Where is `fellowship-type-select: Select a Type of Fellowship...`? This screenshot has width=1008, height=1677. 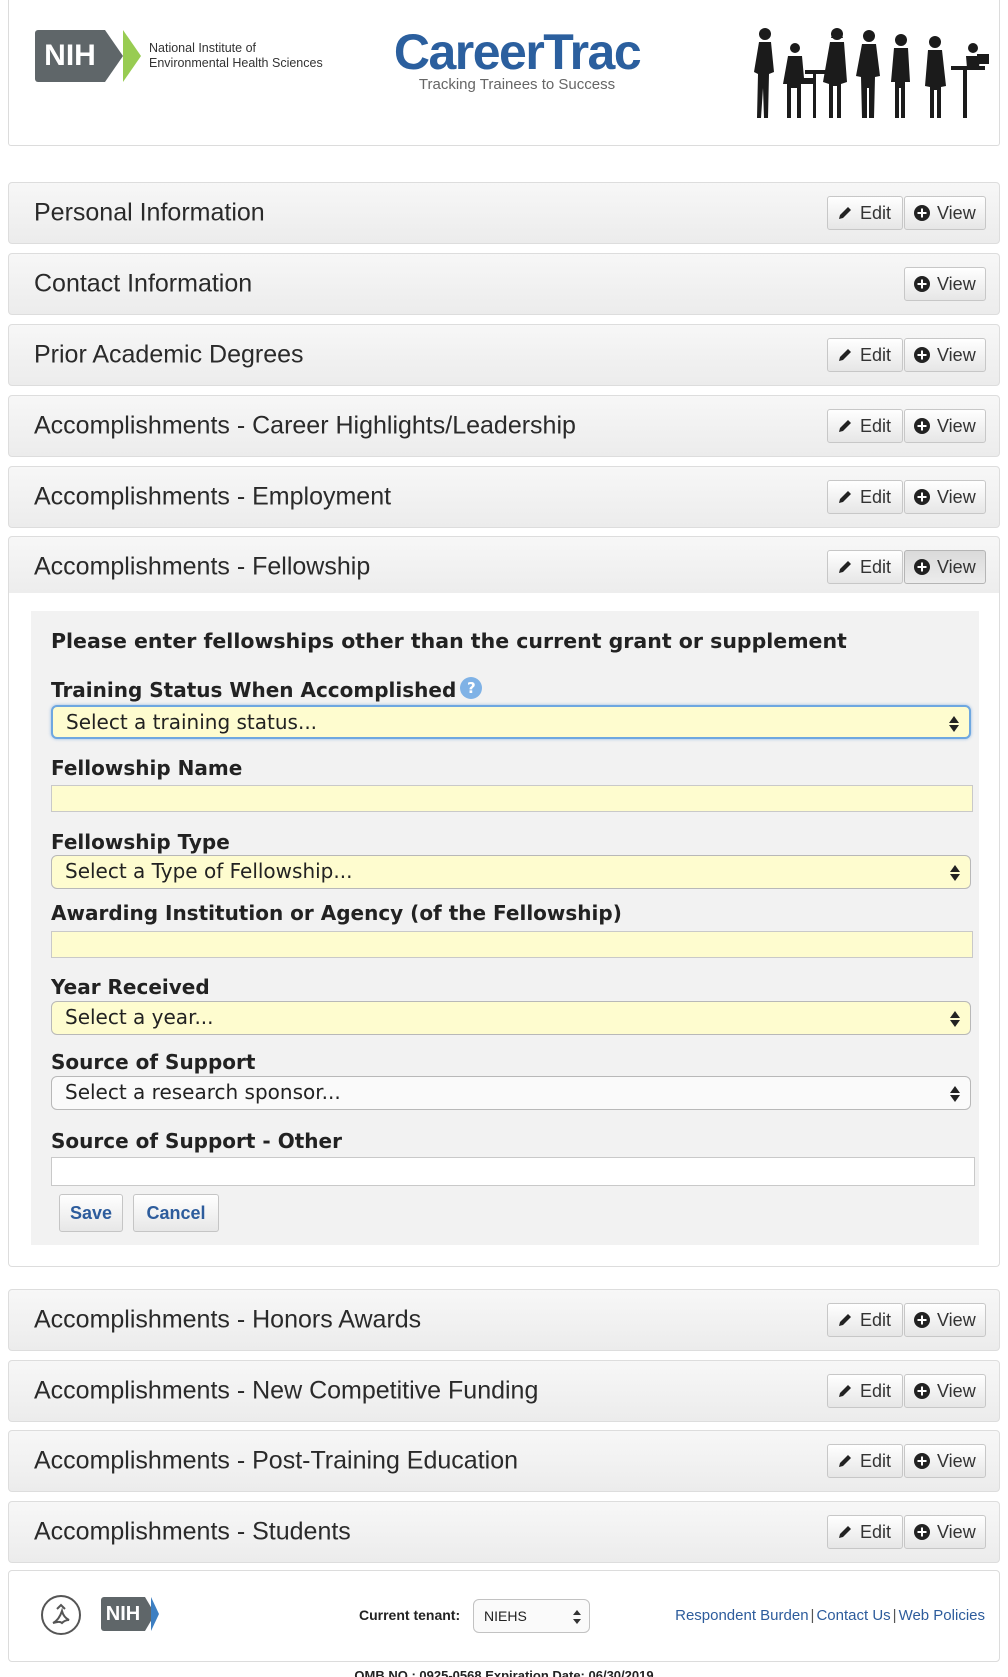 fellowship-type-select: Select a Type of Fellowship... is located at coordinates (511, 872).